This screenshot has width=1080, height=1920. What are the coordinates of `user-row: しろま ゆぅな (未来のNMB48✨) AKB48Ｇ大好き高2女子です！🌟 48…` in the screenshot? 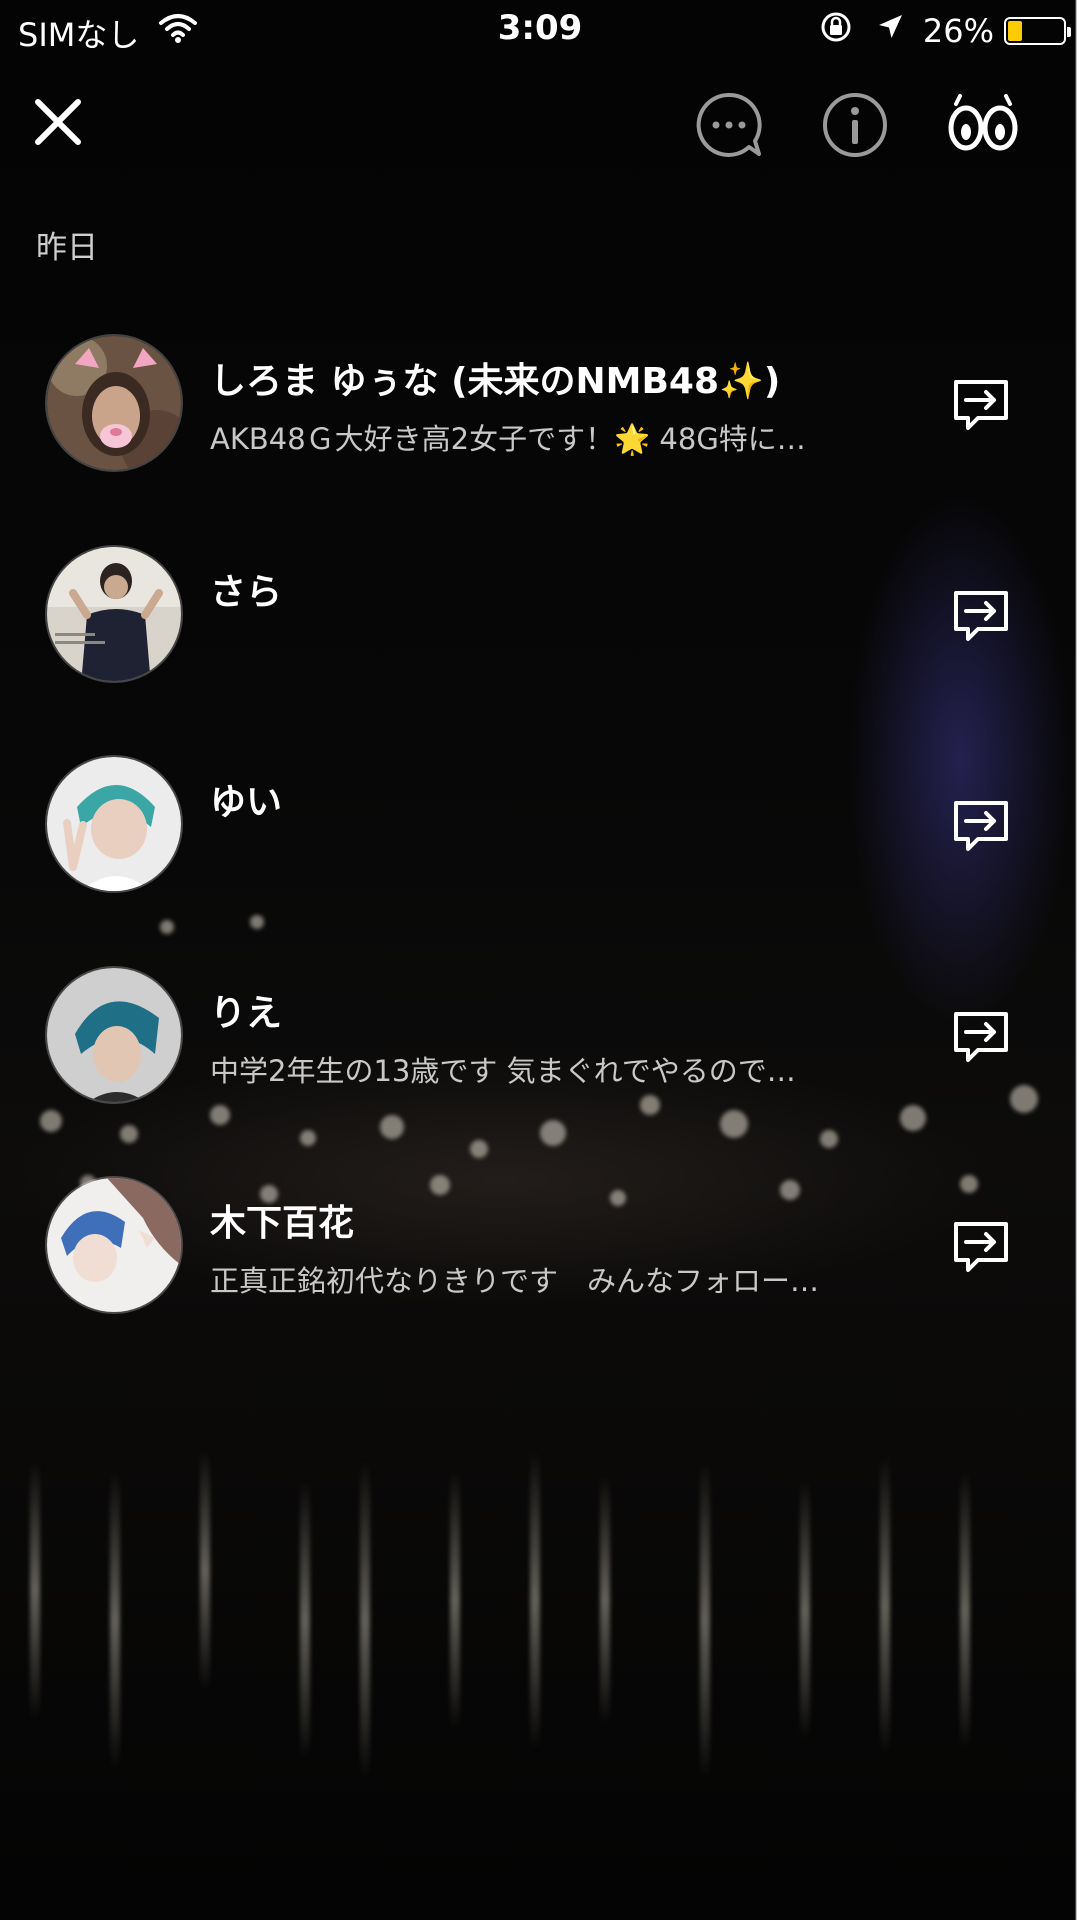 It's located at (540, 419).